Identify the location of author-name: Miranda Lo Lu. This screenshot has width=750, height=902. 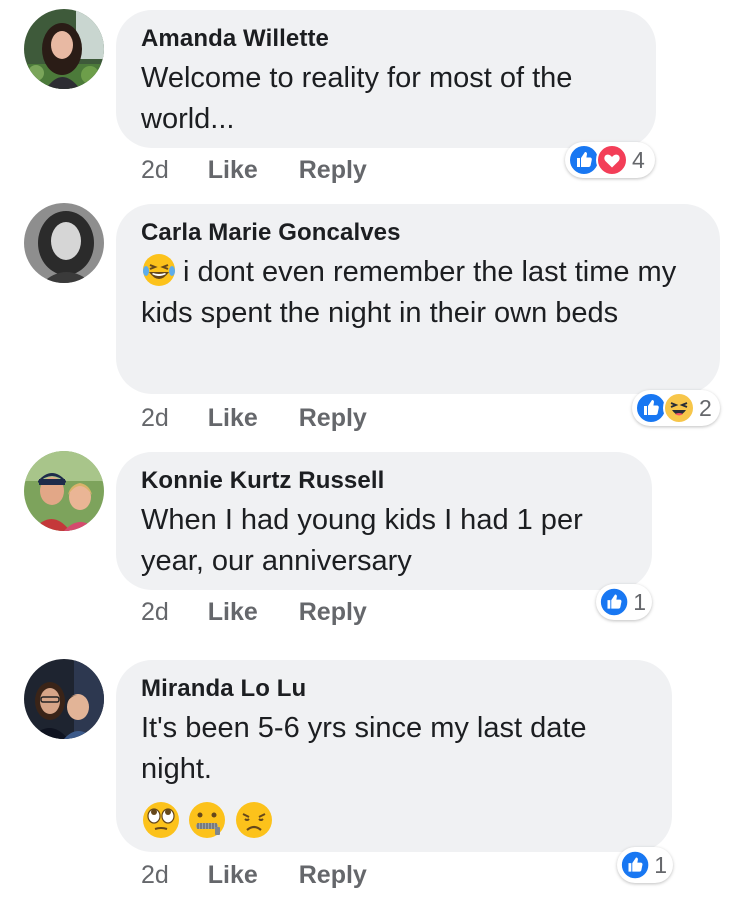
(393, 689).